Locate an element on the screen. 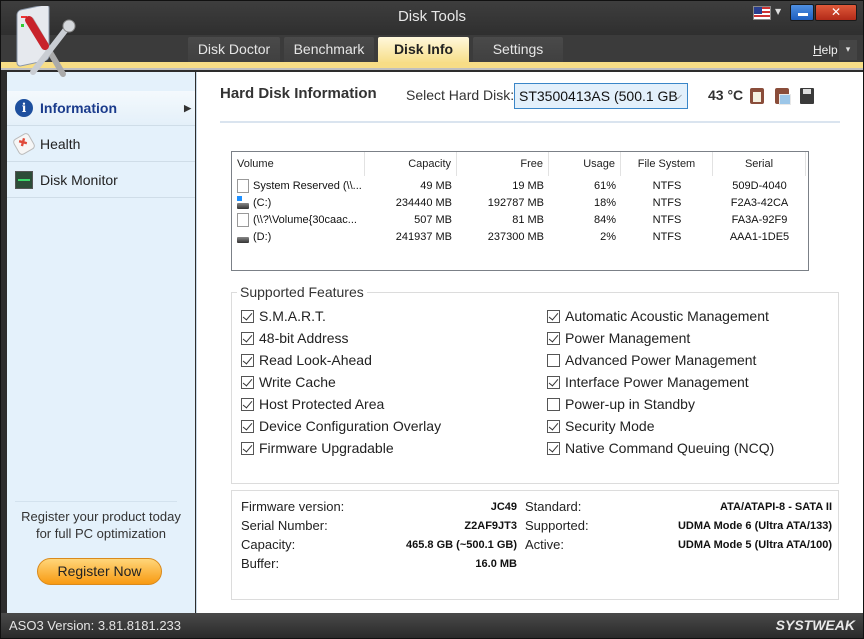  feature-checkbox: Interface Power Management is located at coordinates (648, 382).